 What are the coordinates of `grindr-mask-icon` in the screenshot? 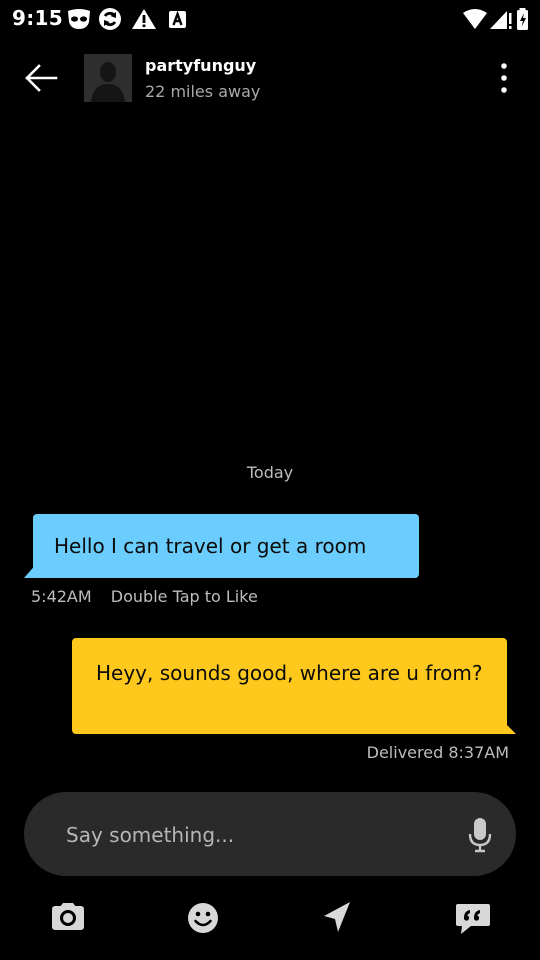 It's located at (79, 19).